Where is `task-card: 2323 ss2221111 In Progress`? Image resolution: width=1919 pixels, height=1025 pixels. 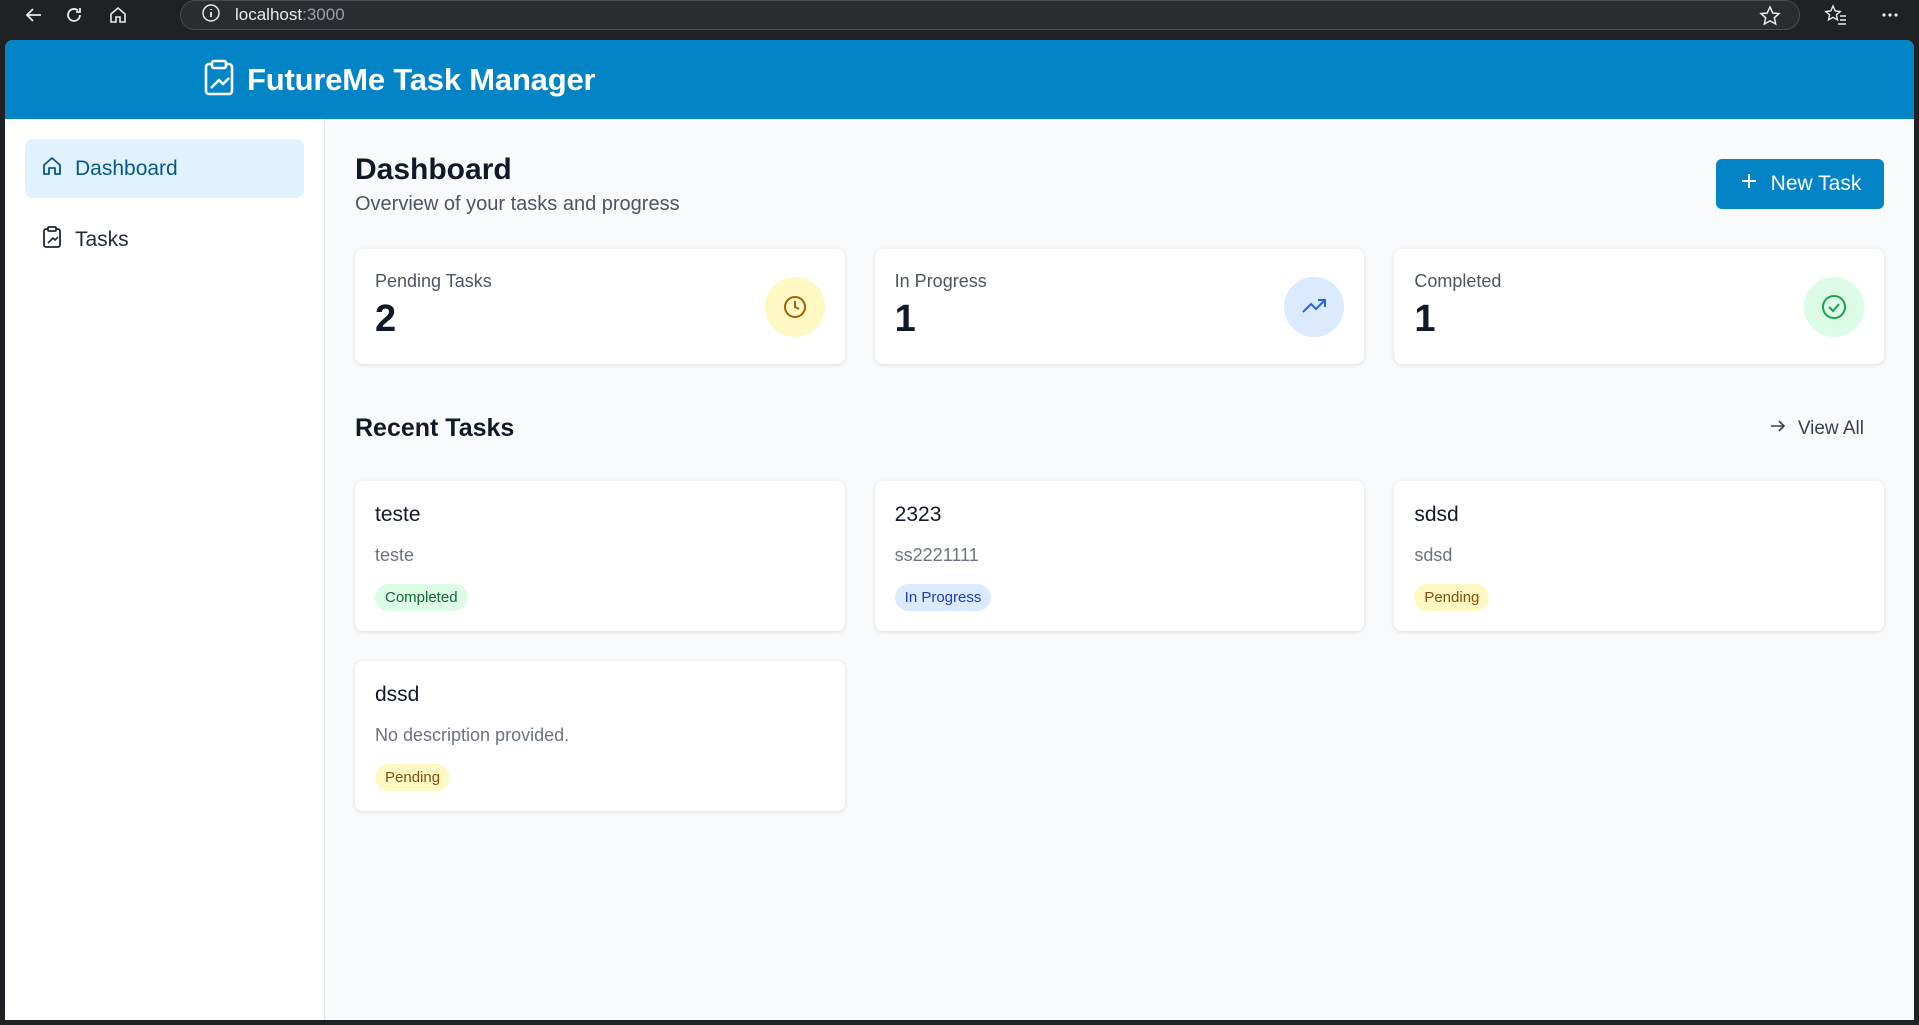 task-card: 2323 ss2221111 In Progress is located at coordinates (1119, 556).